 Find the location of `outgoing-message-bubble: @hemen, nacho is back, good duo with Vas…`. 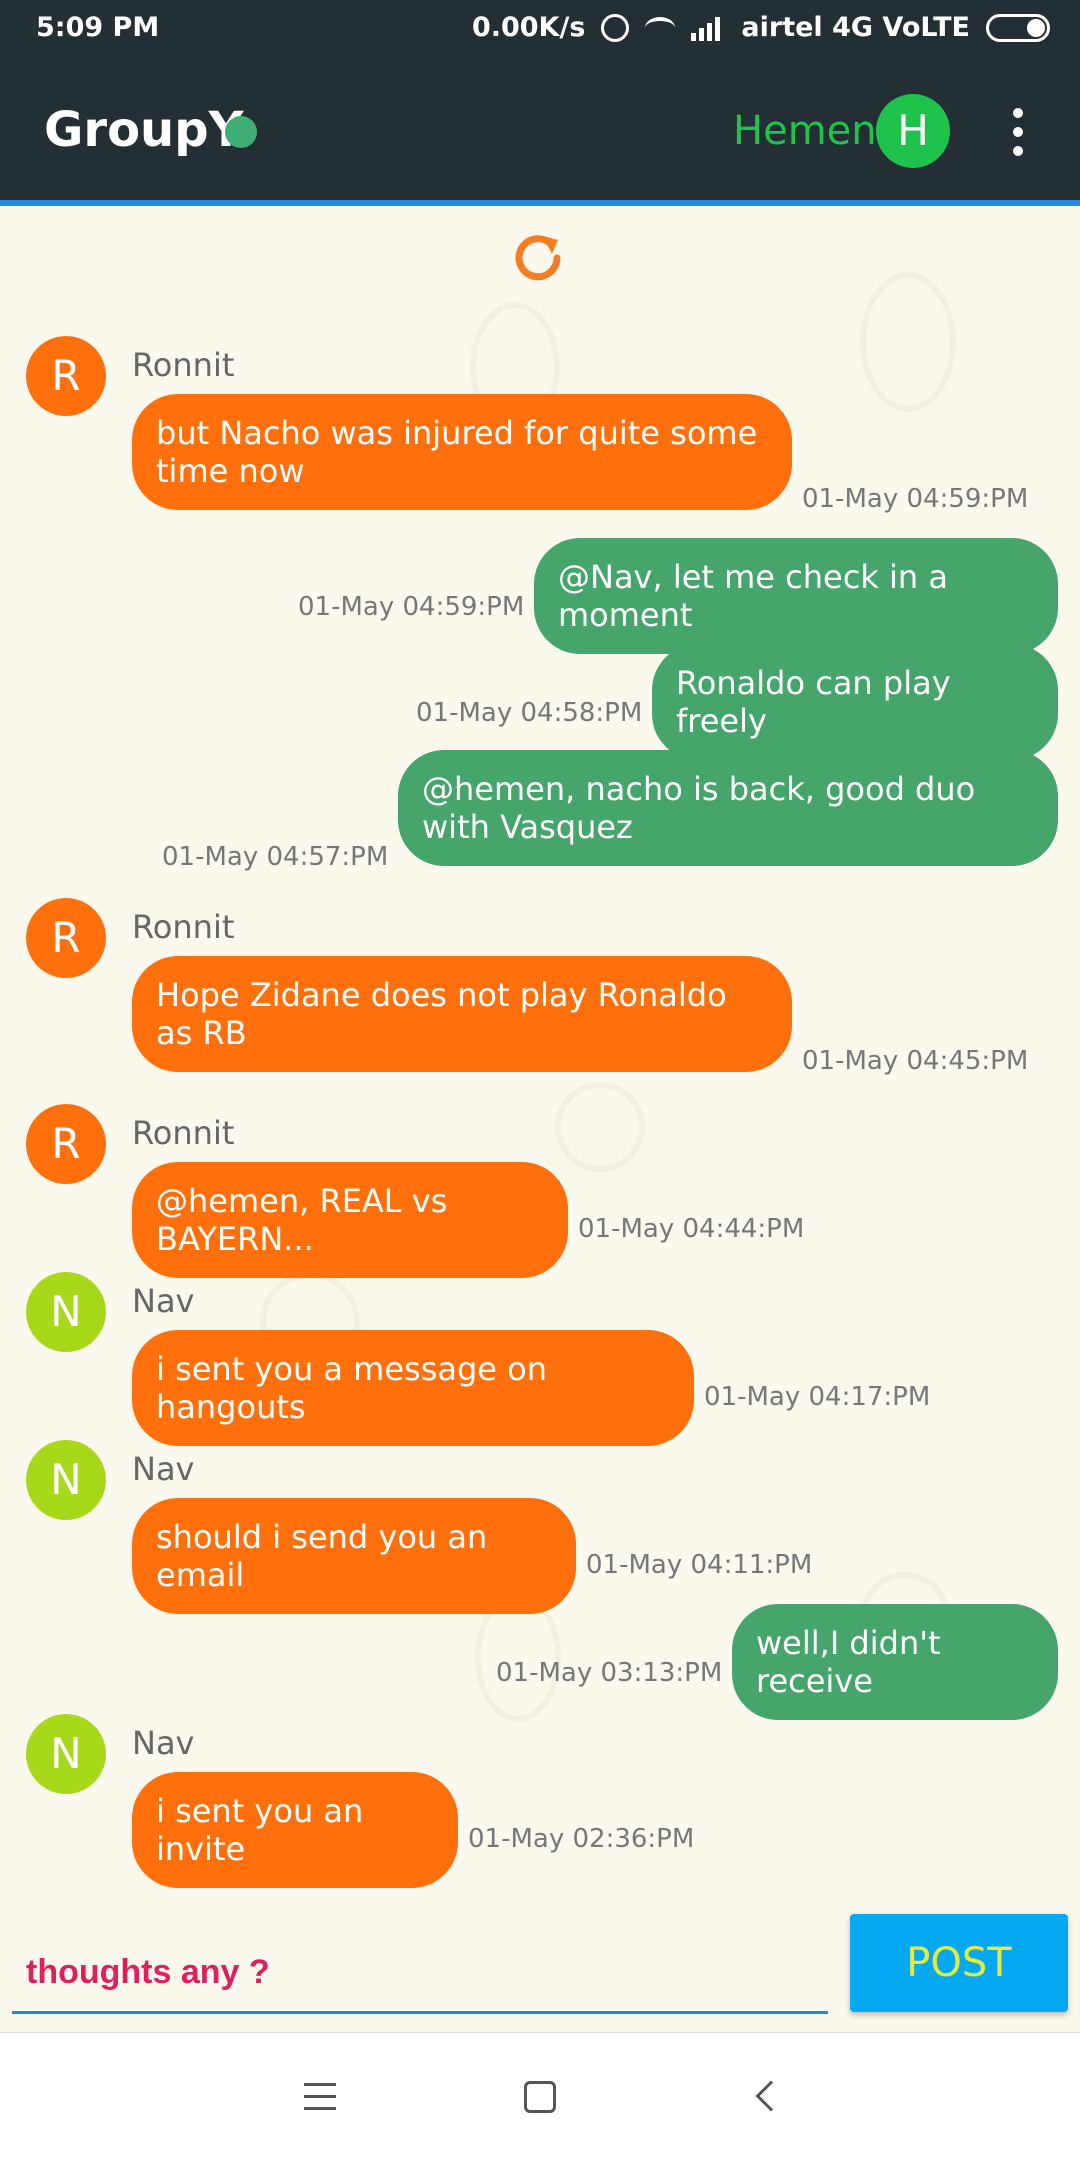

outgoing-message-bubble: @hemen, nacho is back, good duo with Vas… is located at coordinates (728, 808).